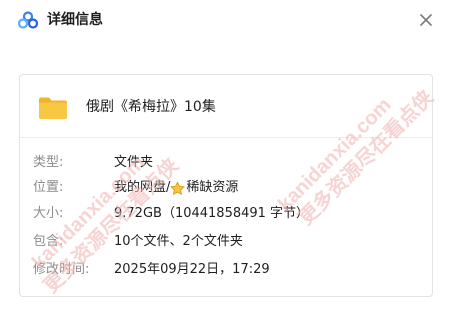  I want to click on star-icon, so click(178, 188).